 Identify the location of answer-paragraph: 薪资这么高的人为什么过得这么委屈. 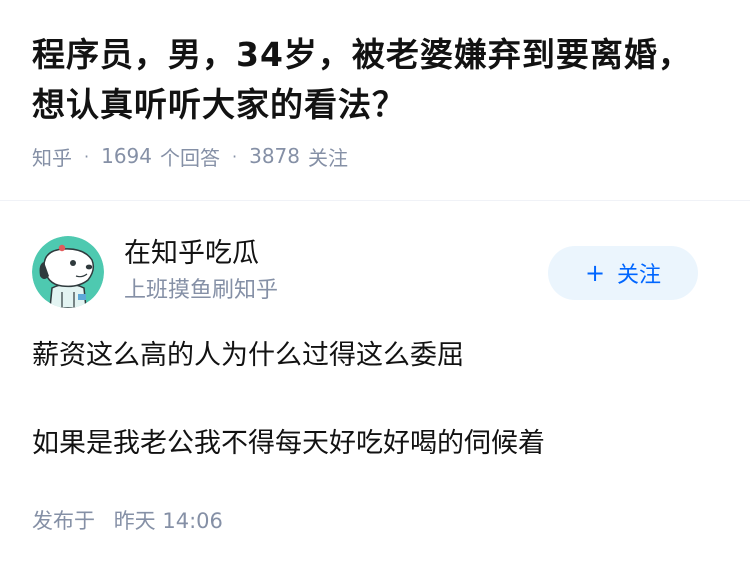
(248, 355).